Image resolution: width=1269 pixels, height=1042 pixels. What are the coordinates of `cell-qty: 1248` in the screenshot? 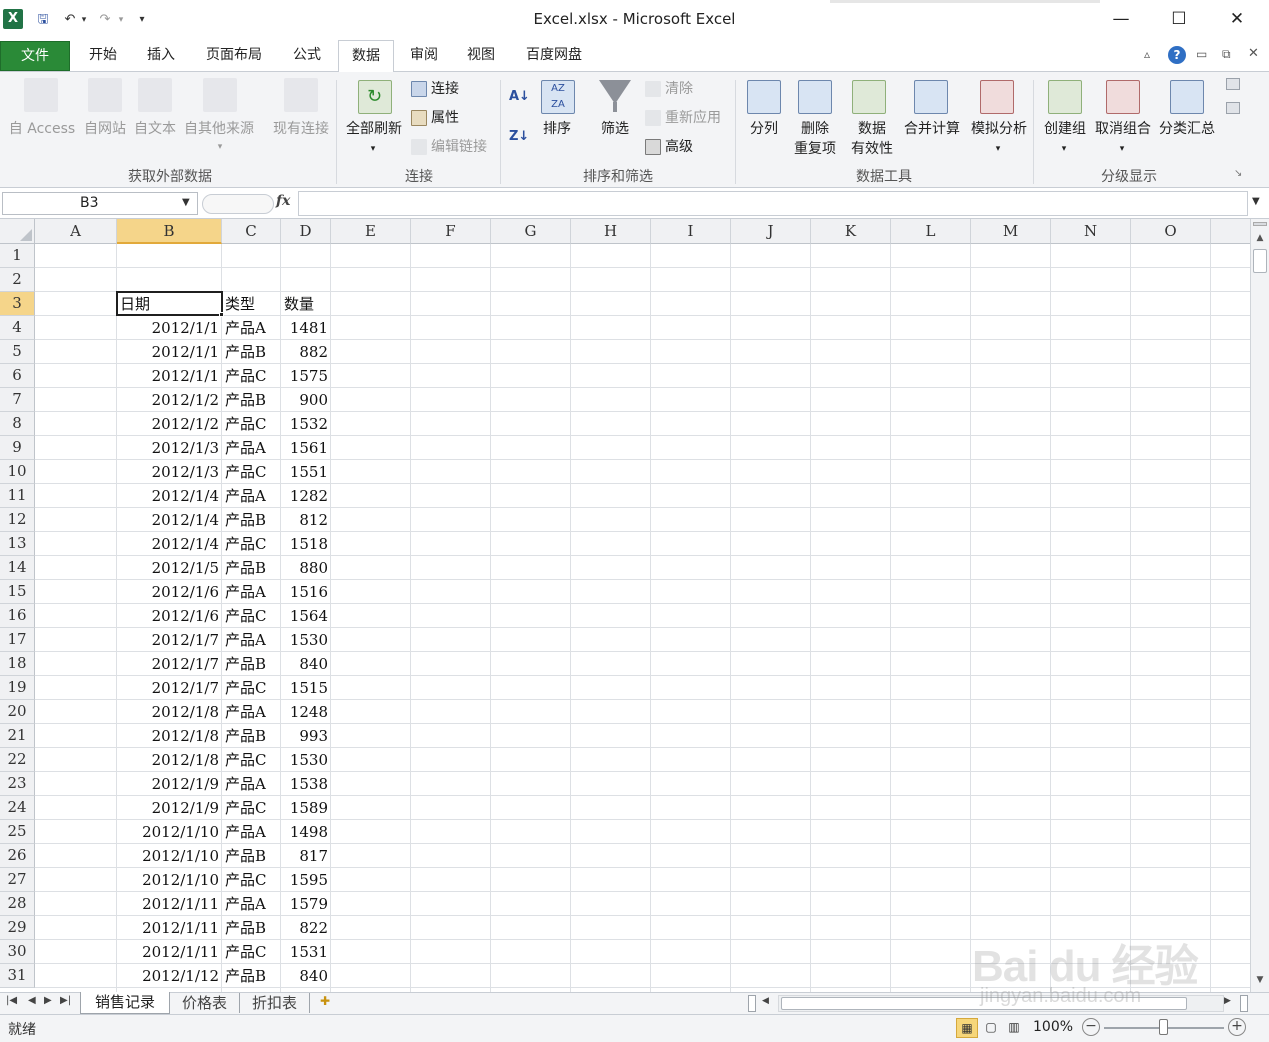 It's located at (306, 712).